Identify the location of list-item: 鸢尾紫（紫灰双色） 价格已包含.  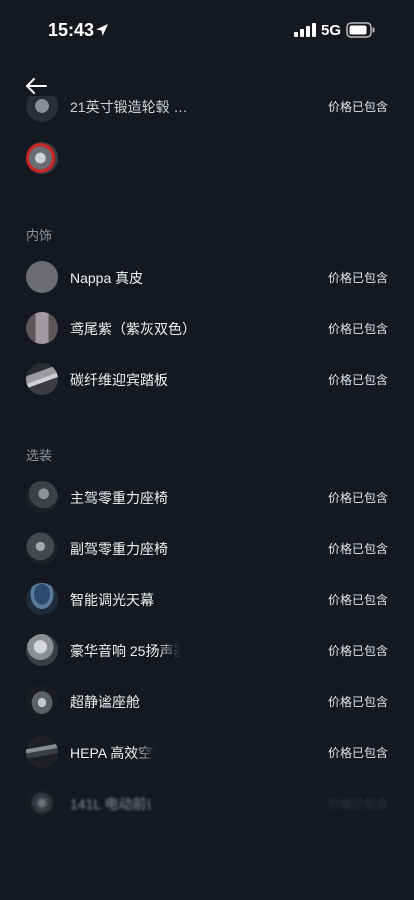
(207, 328).